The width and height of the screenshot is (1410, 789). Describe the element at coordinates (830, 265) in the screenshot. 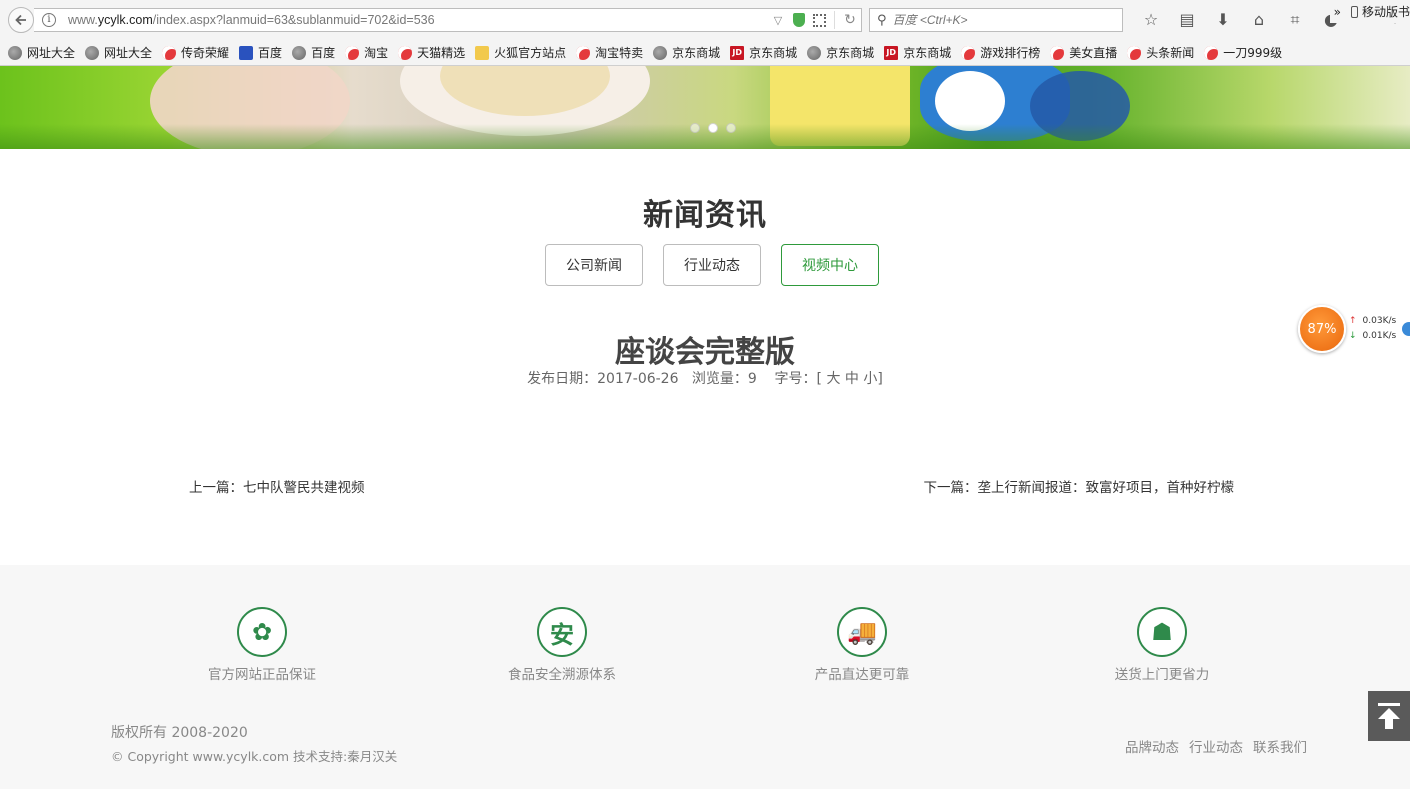

I see `tab-3: 视频中心` at that location.